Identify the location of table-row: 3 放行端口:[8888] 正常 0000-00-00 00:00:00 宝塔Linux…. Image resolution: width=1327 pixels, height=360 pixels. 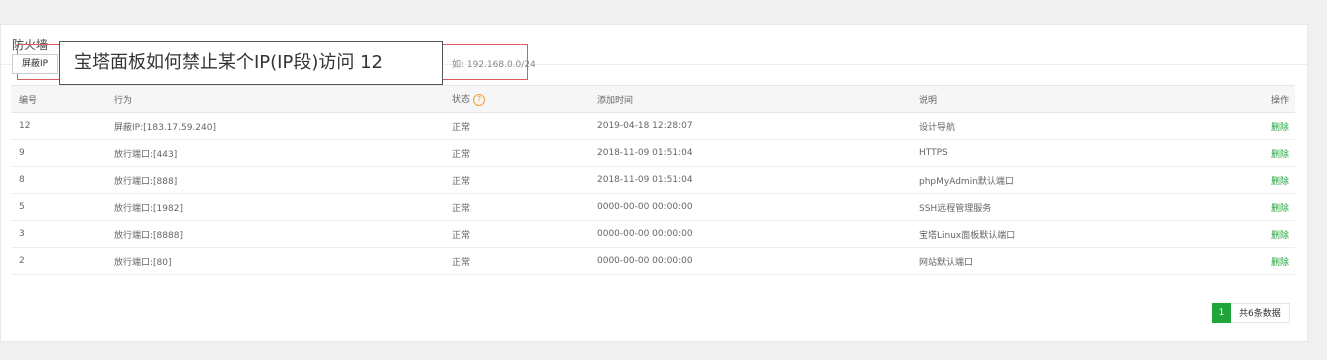
(653, 234).